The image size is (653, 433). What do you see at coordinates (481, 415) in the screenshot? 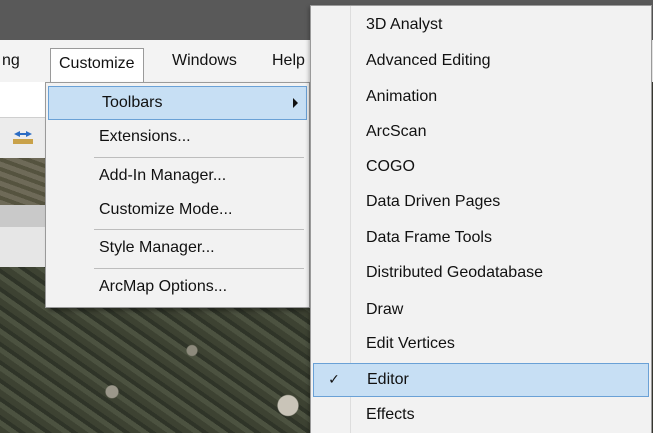
I see `toolbar-effects: Effects` at bounding box center [481, 415].